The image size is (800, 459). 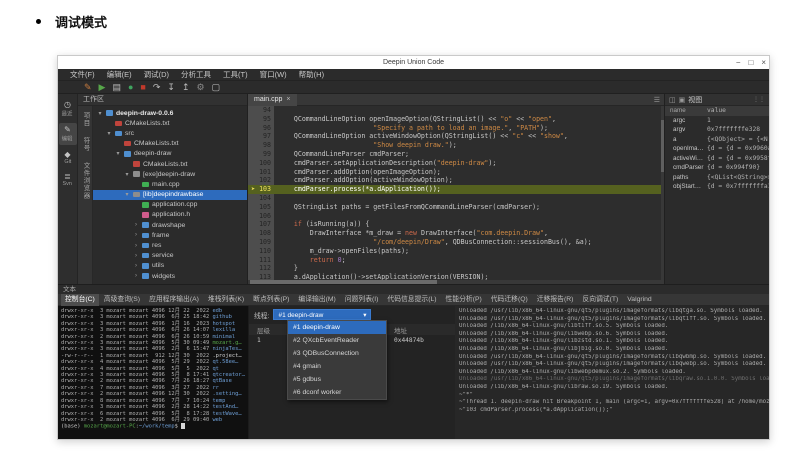 What do you see at coordinates (170, 184) in the screenshot?
I see `tree-row: main.cpp` at bounding box center [170, 184].